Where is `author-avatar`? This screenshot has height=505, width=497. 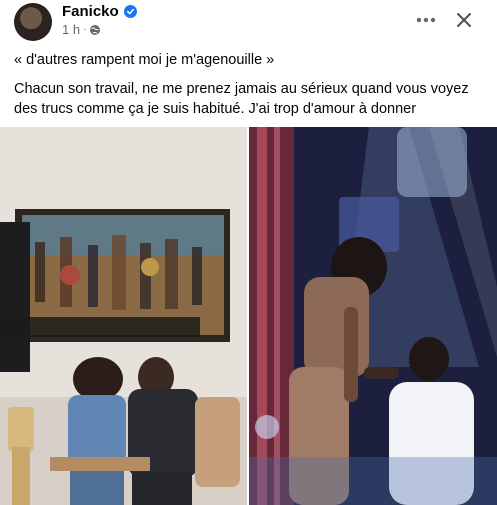 author-avatar is located at coordinates (33, 22).